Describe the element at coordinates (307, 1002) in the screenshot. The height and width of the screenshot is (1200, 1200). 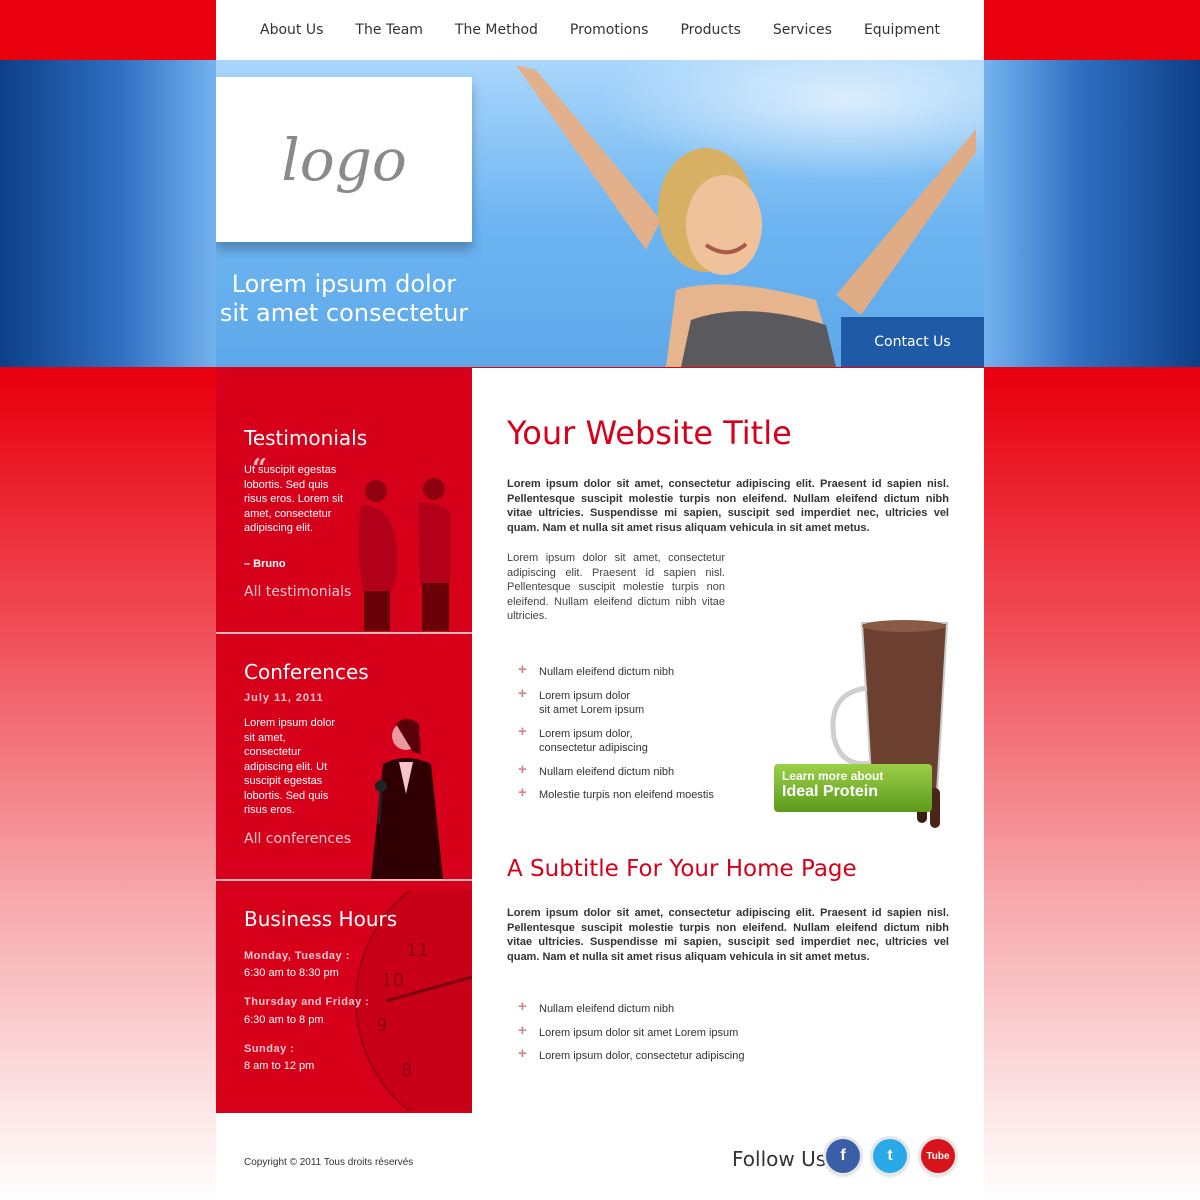
I see `hours-label-2: Thursday and Friday :` at that location.